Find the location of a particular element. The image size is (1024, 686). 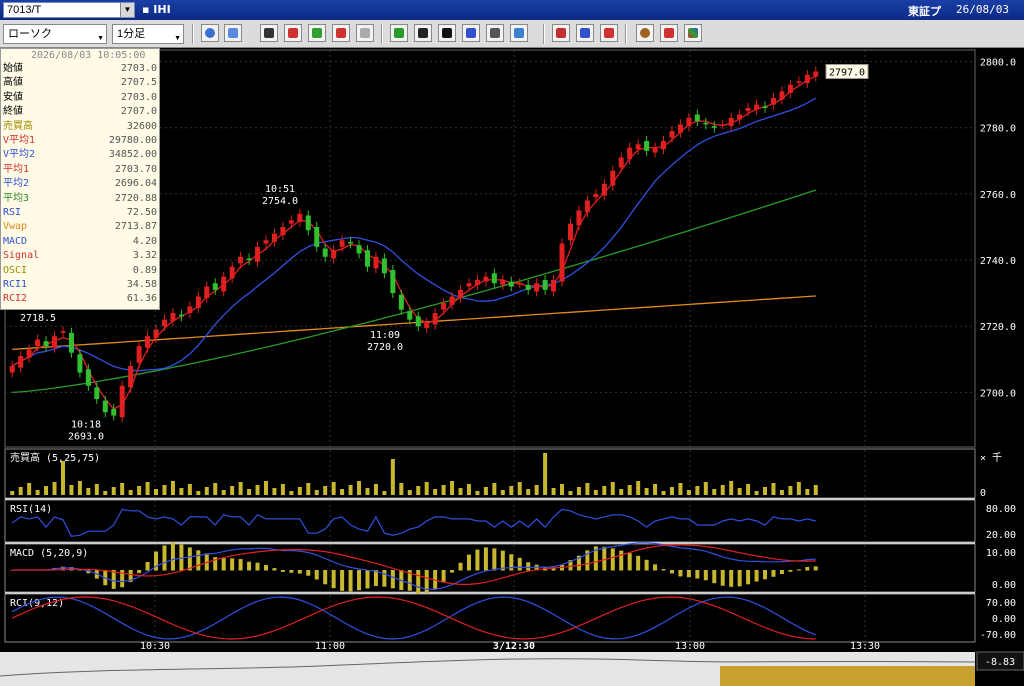

pointer-icon is located at coordinates (447, 33).